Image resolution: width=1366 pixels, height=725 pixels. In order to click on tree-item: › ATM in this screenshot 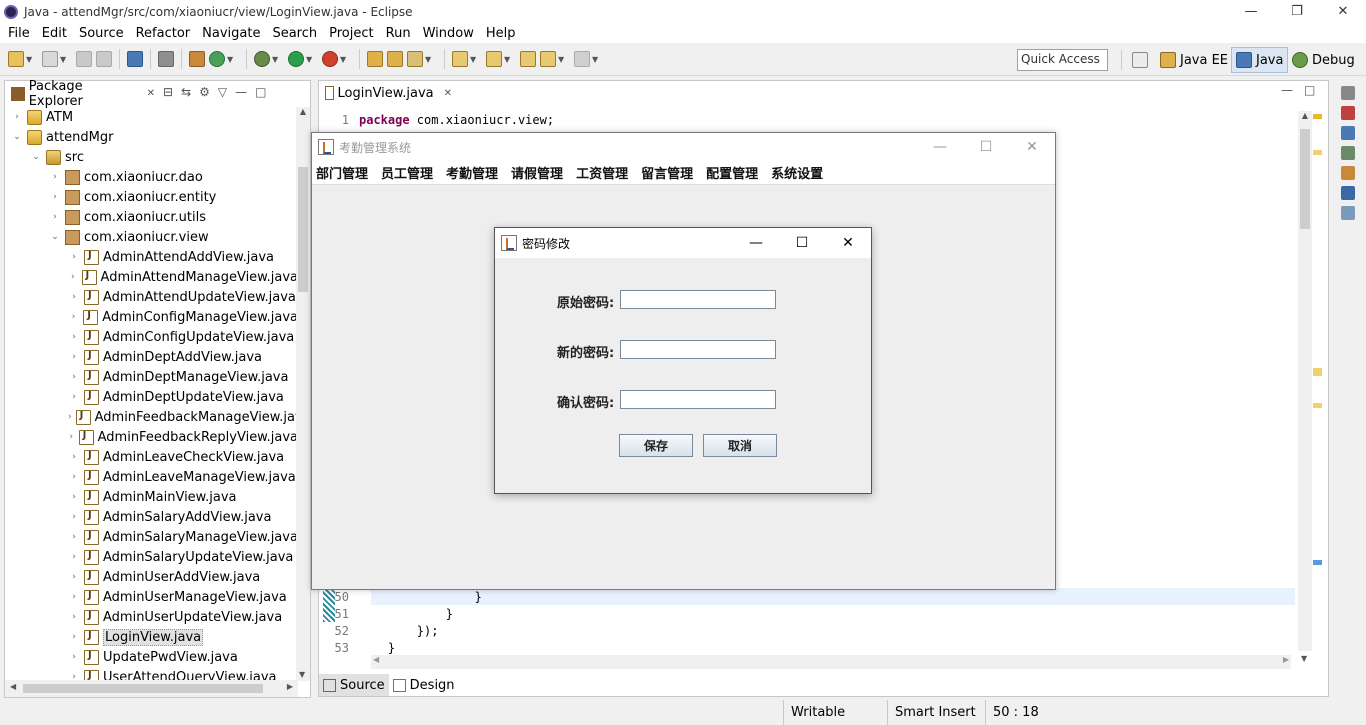, I will do `click(151, 117)`.